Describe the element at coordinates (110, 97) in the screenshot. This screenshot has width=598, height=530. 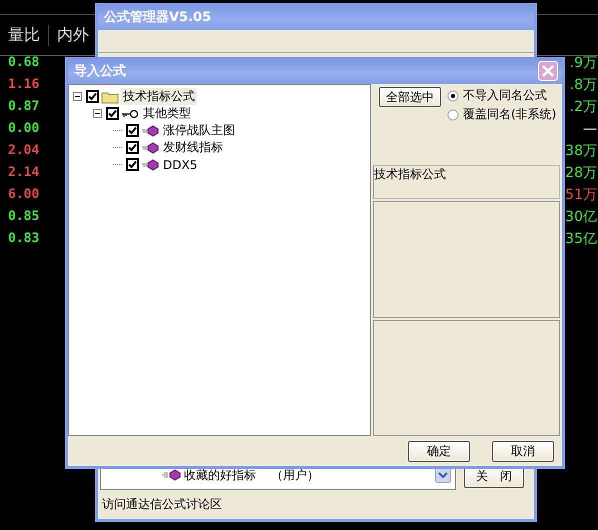
I see `folder-icon` at that location.